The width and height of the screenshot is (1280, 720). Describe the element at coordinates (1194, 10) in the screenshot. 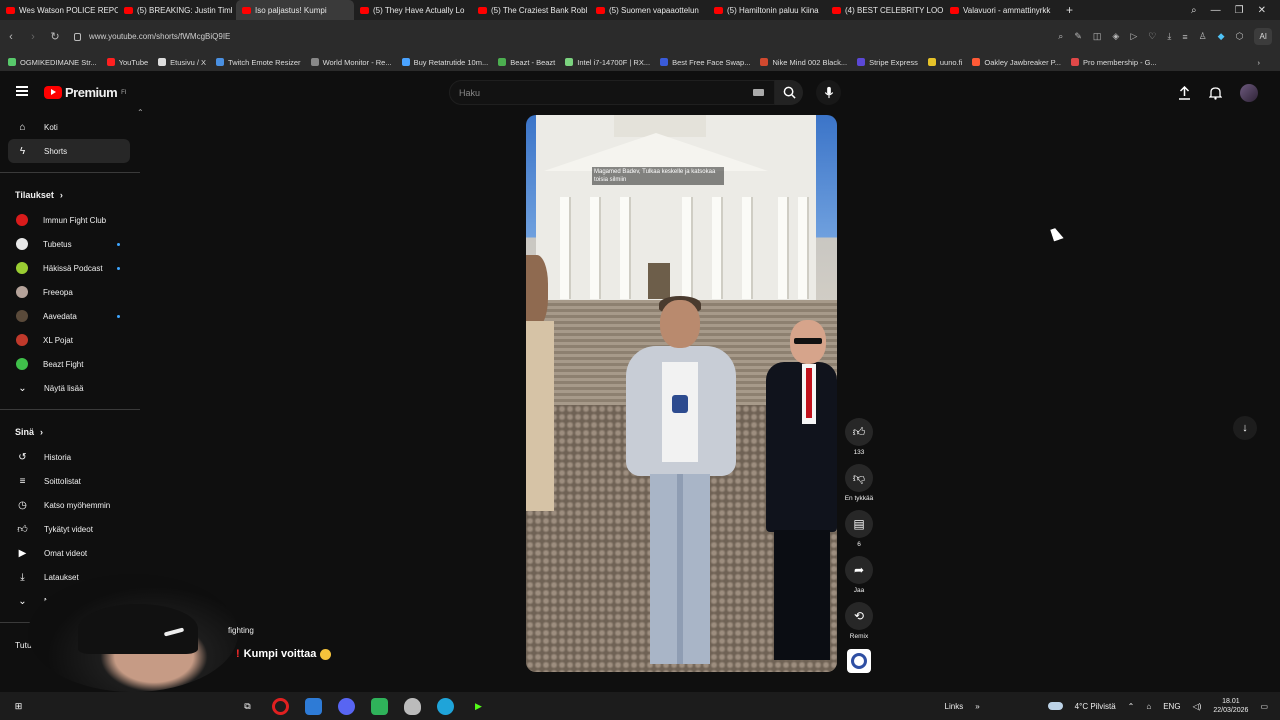

I see `tab-search-icon: ⌕` at that location.